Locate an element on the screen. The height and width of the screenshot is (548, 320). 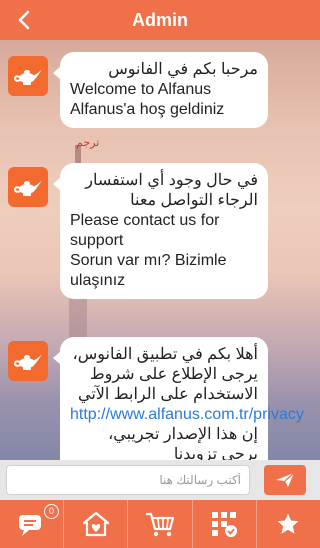
send-icon is located at coordinates (285, 479).